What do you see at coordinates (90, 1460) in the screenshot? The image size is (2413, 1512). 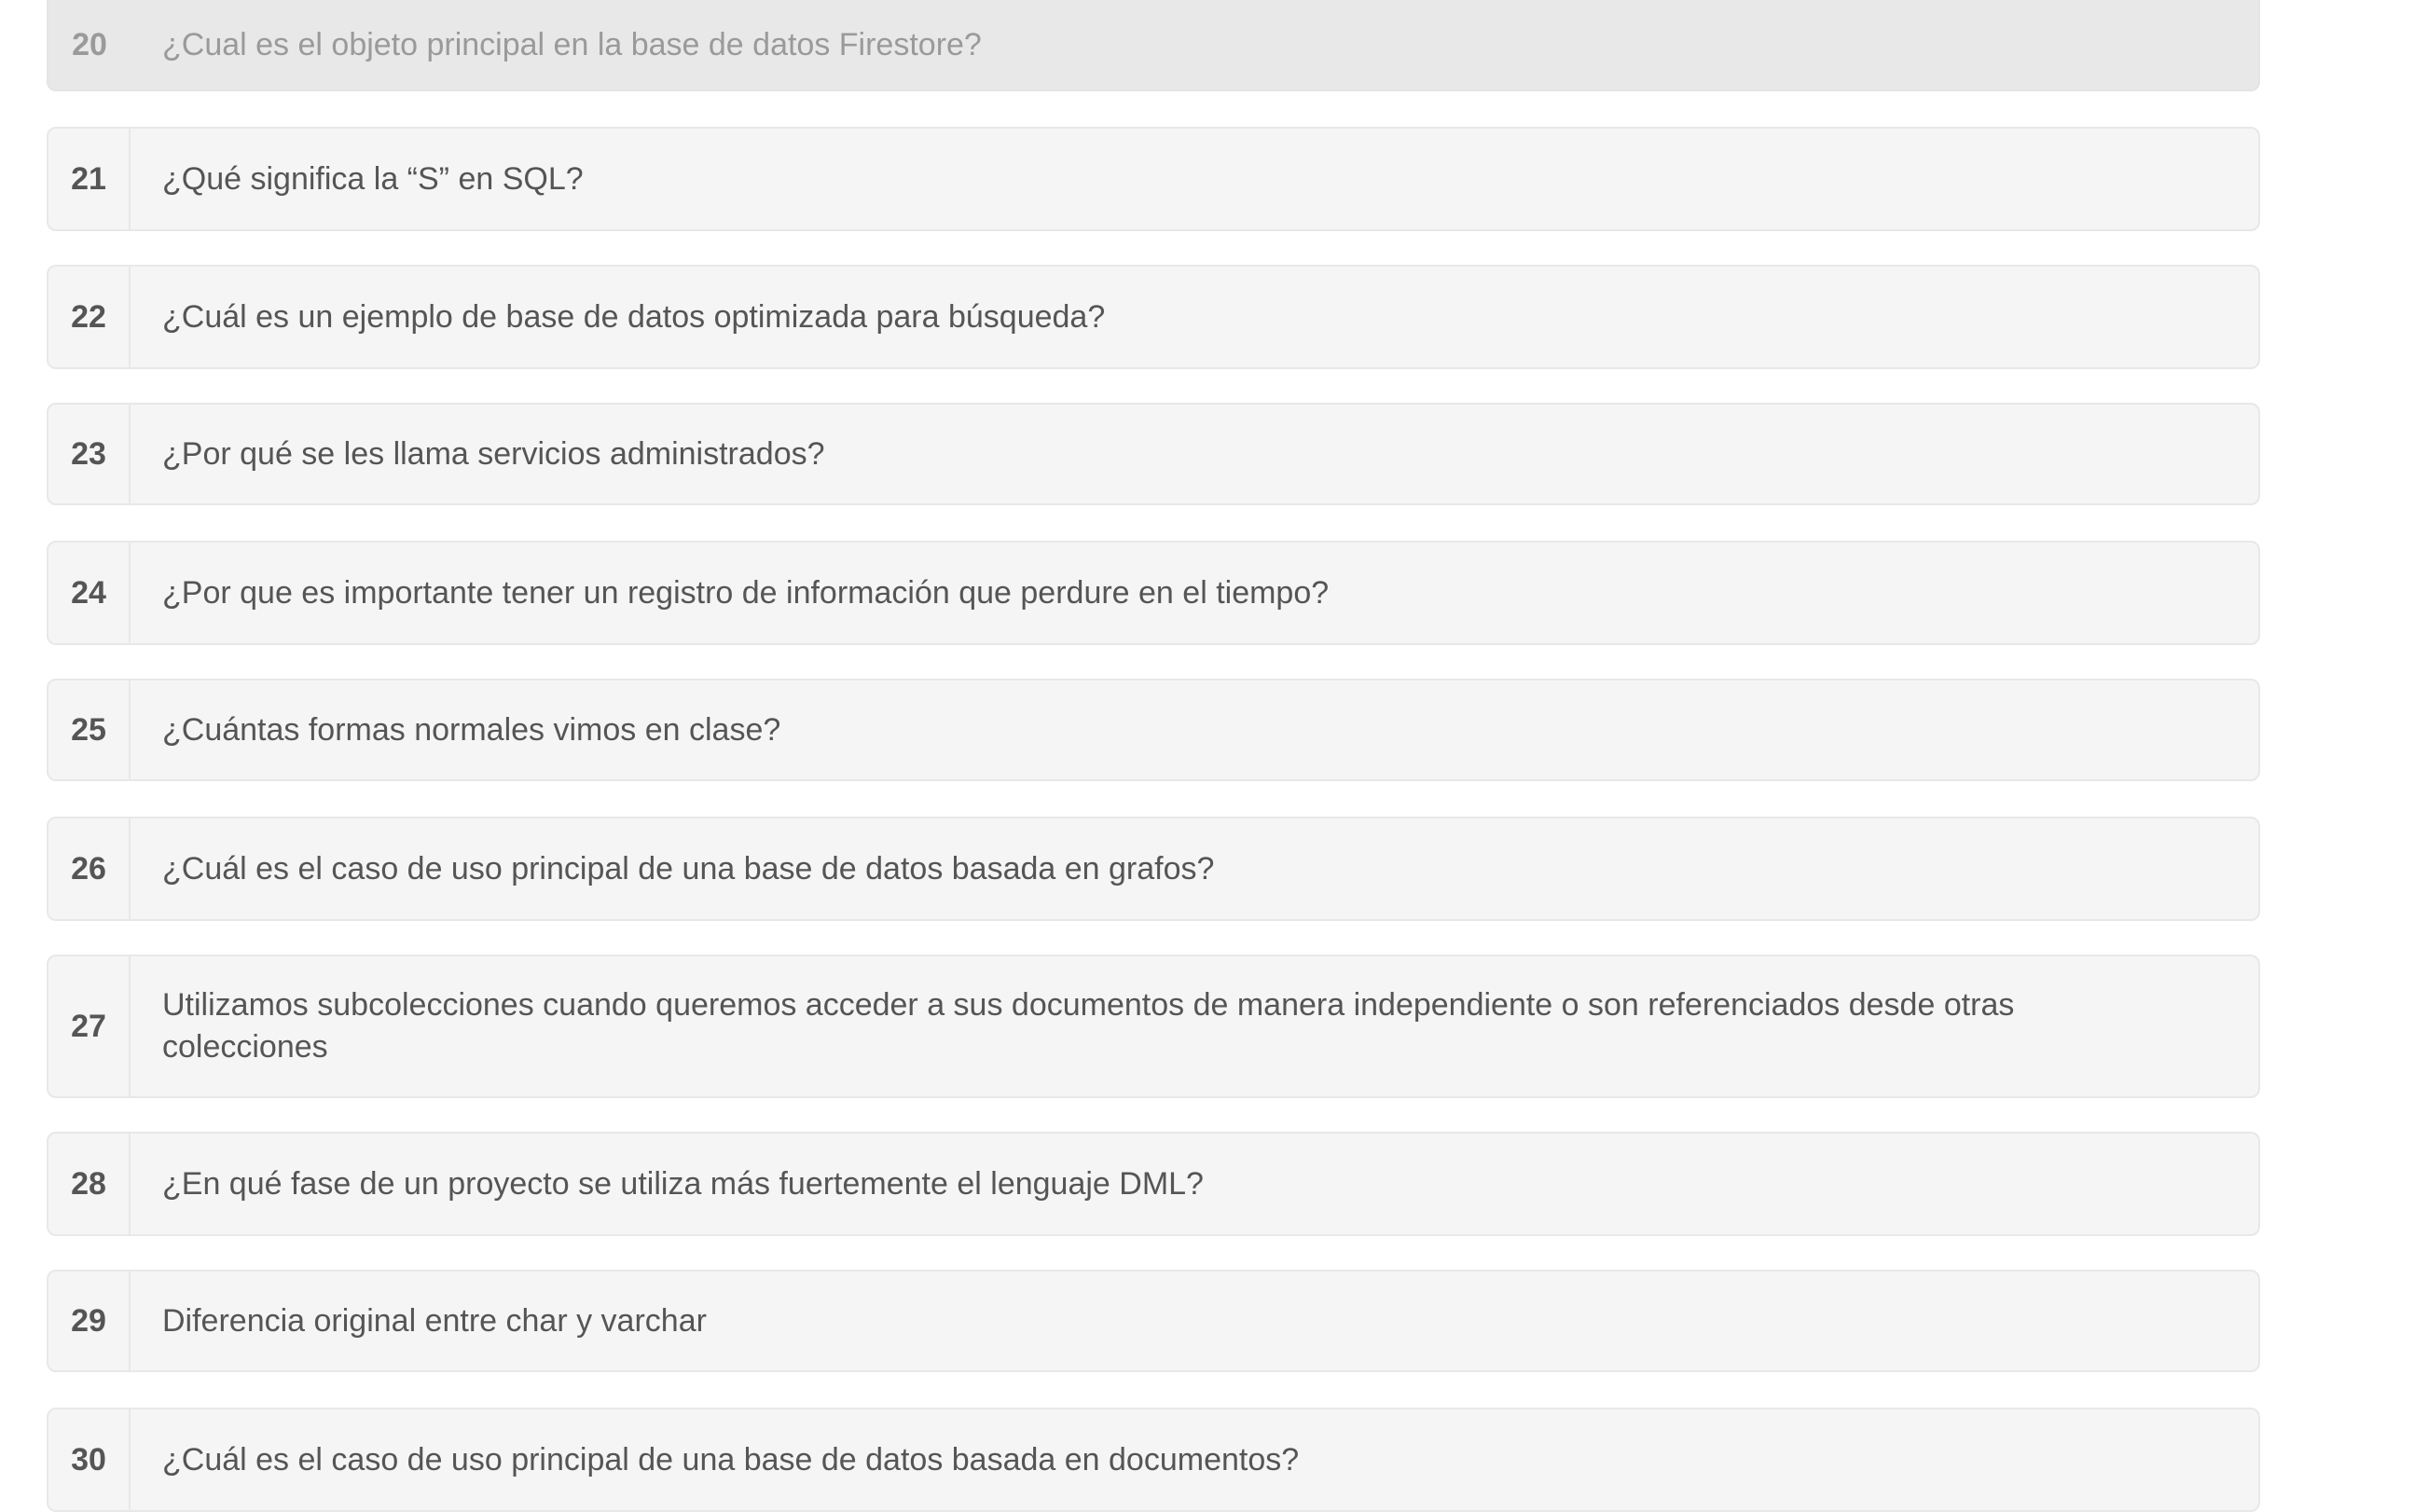 I see `question-number: 30` at bounding box center [90, 1460].